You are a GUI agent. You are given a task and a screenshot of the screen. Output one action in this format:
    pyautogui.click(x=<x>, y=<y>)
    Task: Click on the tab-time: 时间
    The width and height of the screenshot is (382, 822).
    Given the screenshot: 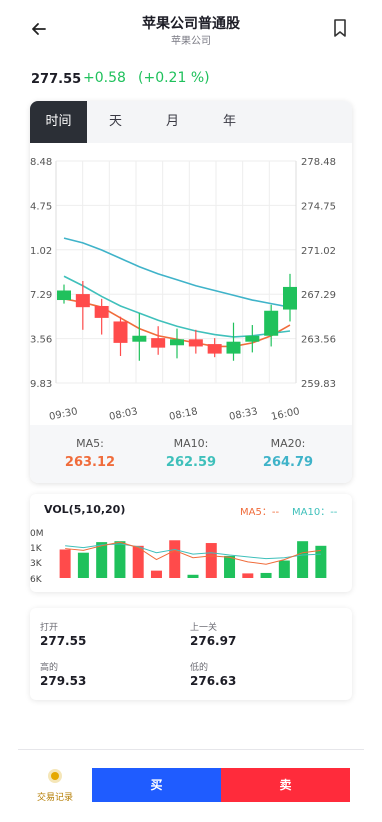 What is the action you would take?
    pyautogui.click(x=58, y=122)
    